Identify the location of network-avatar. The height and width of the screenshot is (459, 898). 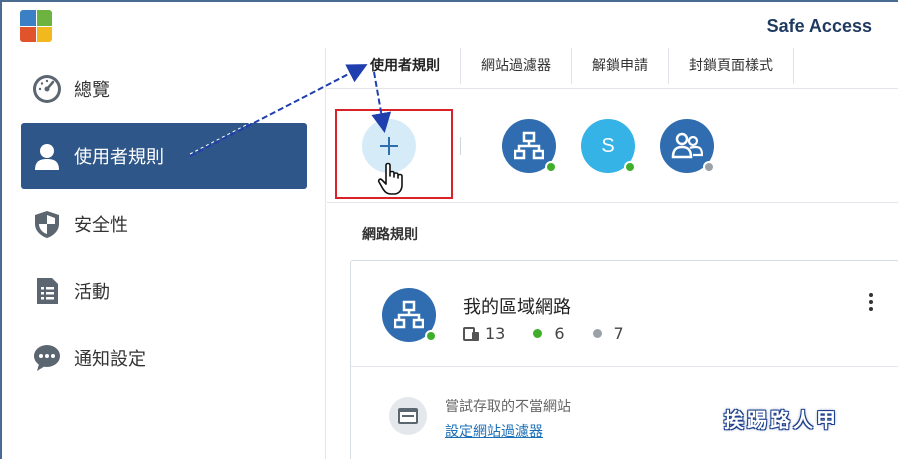
(409, 315).